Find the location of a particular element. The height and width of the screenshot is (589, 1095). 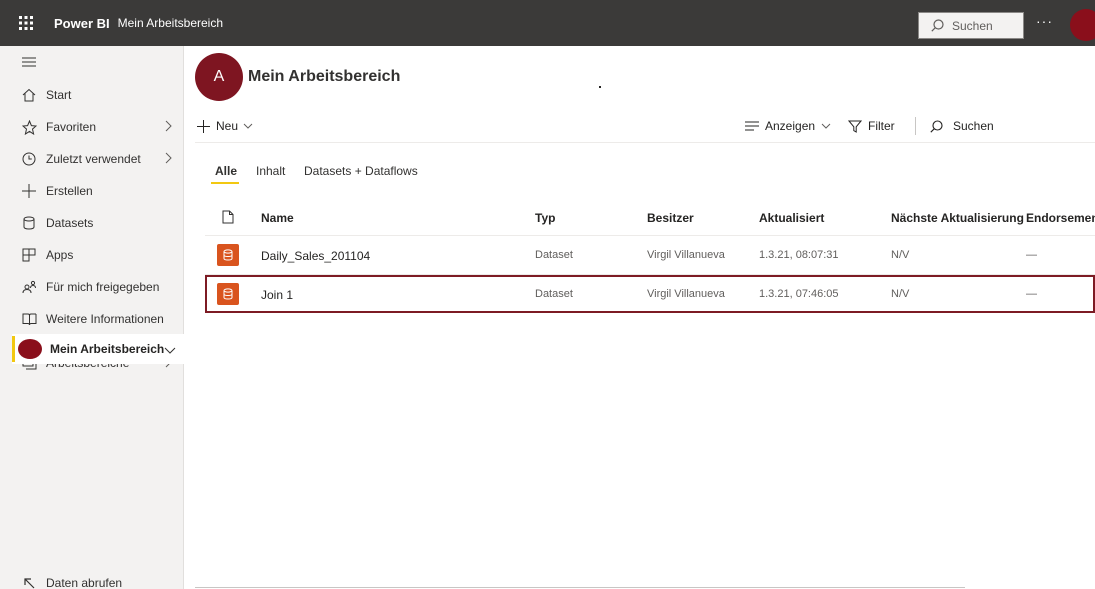

tab-datasets-dataflows: Datasets + Dataflows is located at coordinates (361, 171).